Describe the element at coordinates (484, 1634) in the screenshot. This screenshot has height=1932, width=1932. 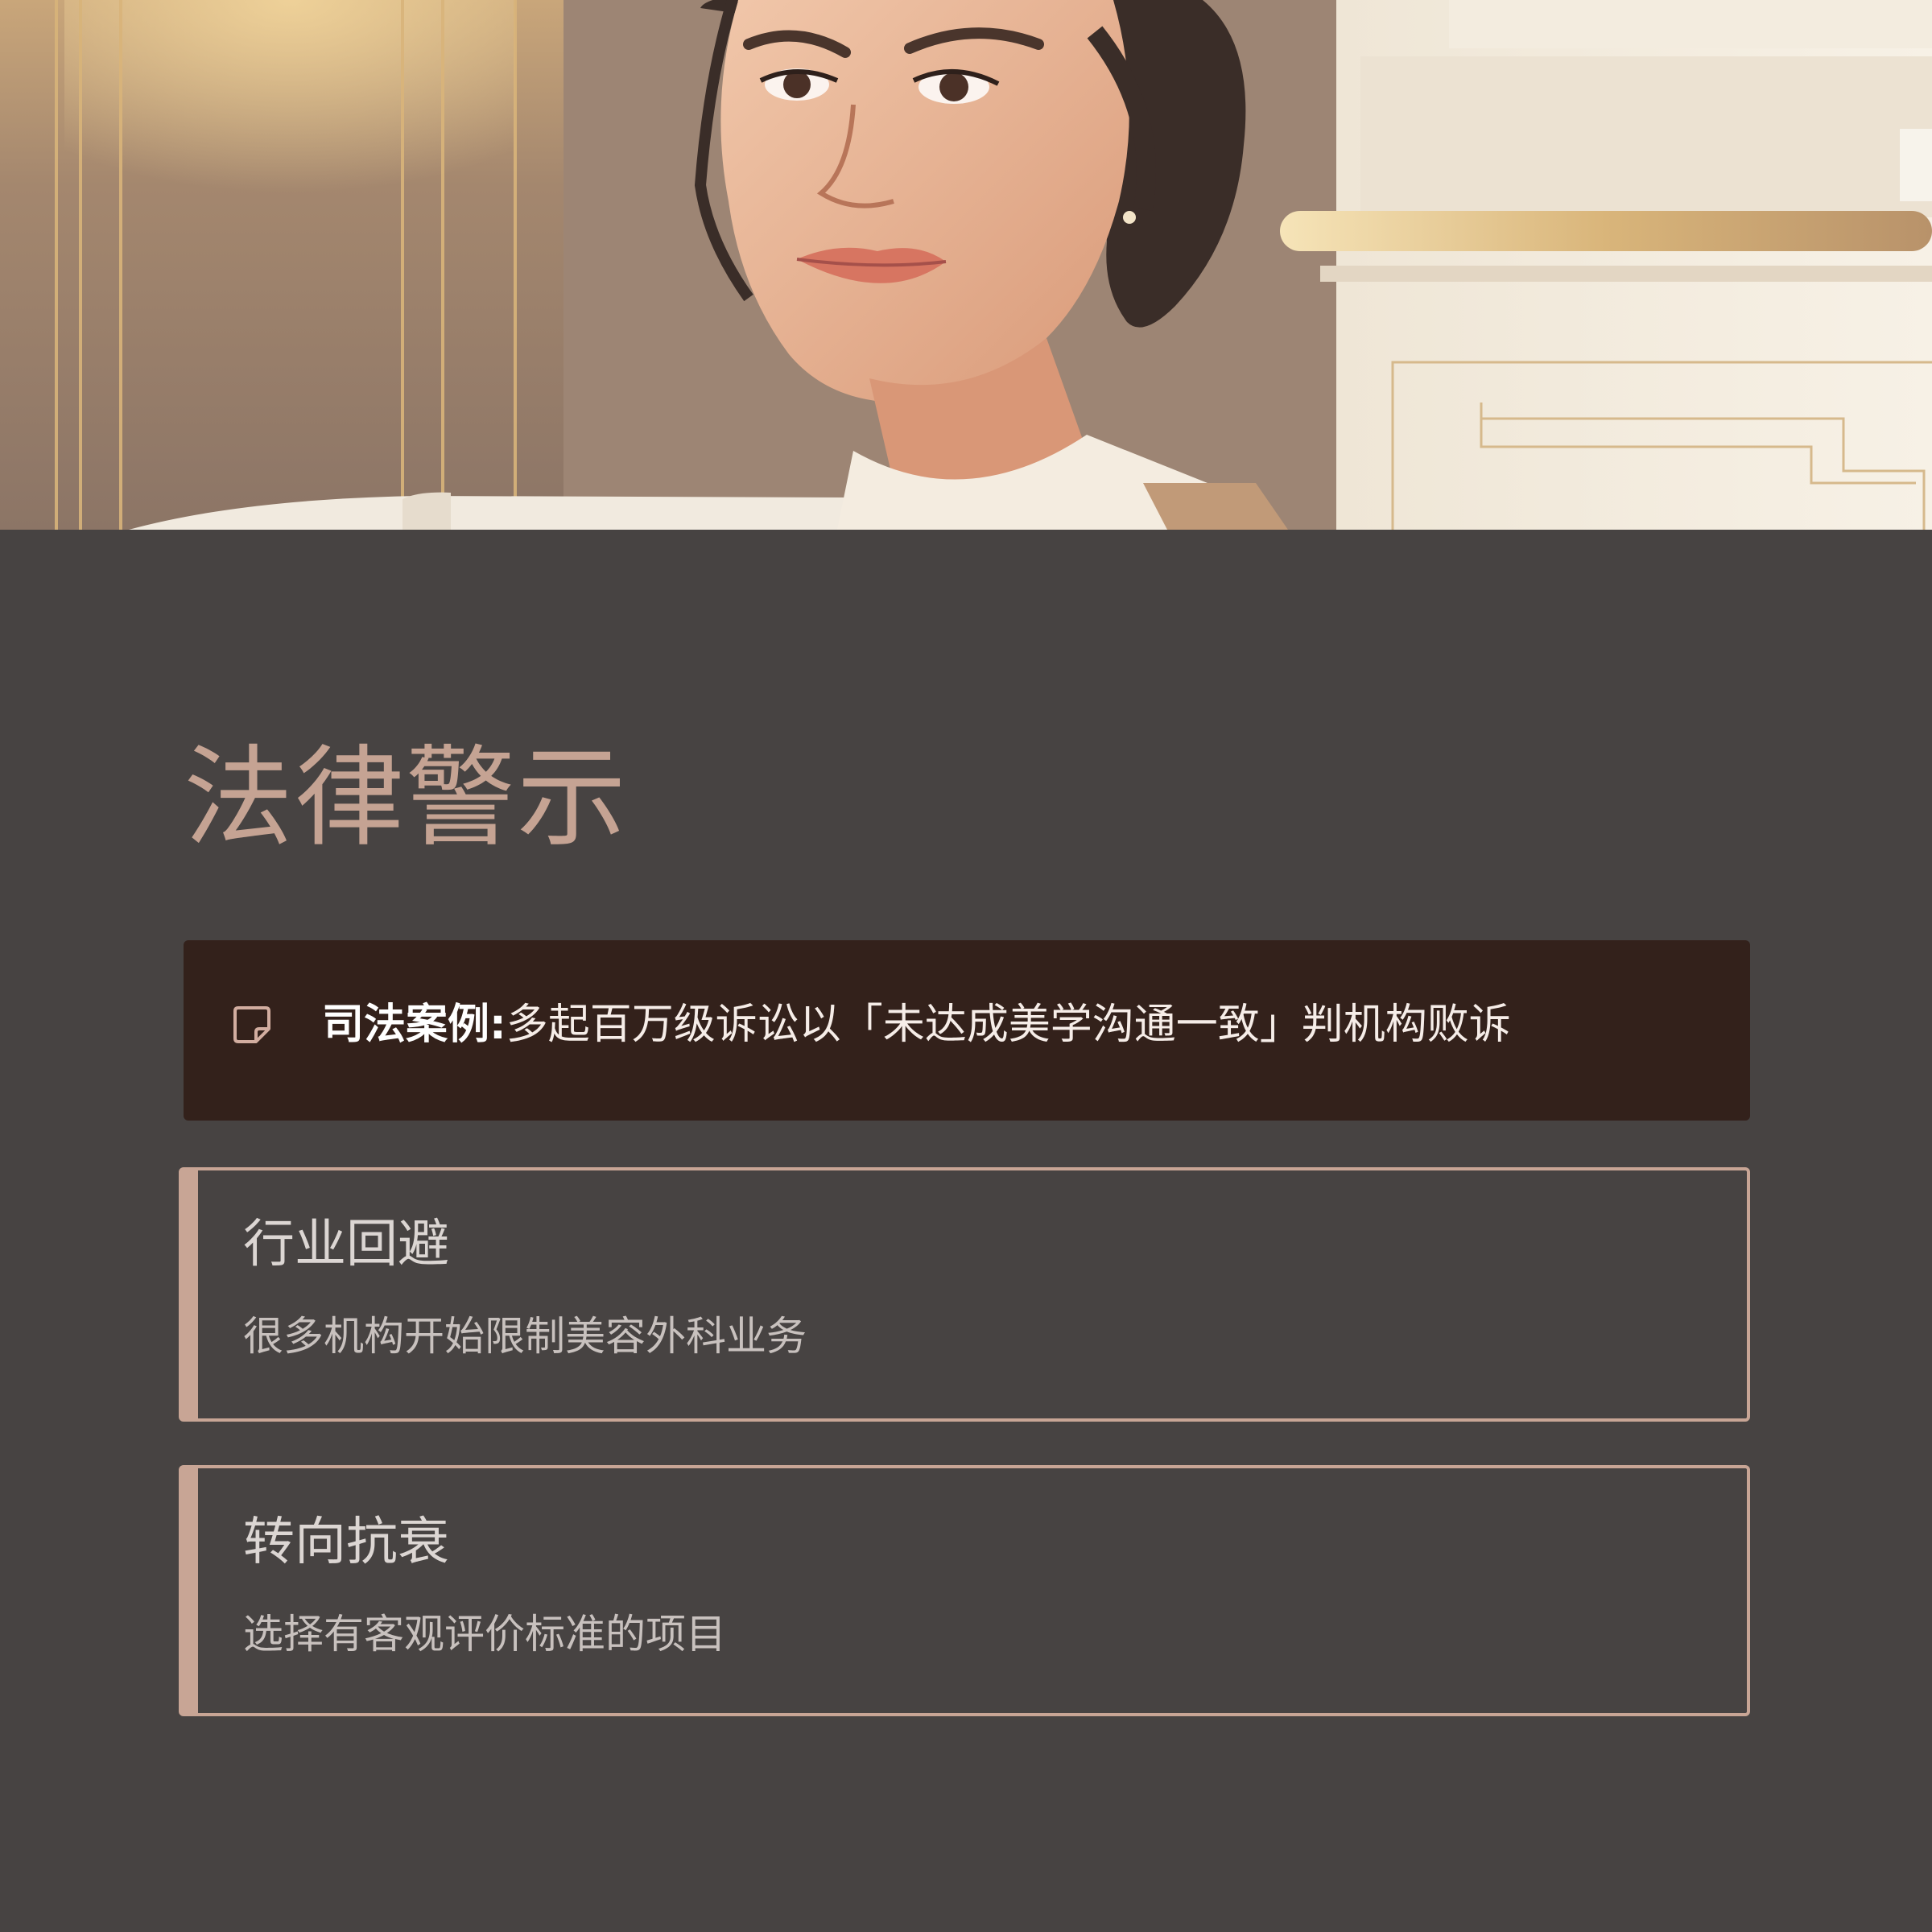
I see `card-description: 选择有客观评价标准的项目` at that location.